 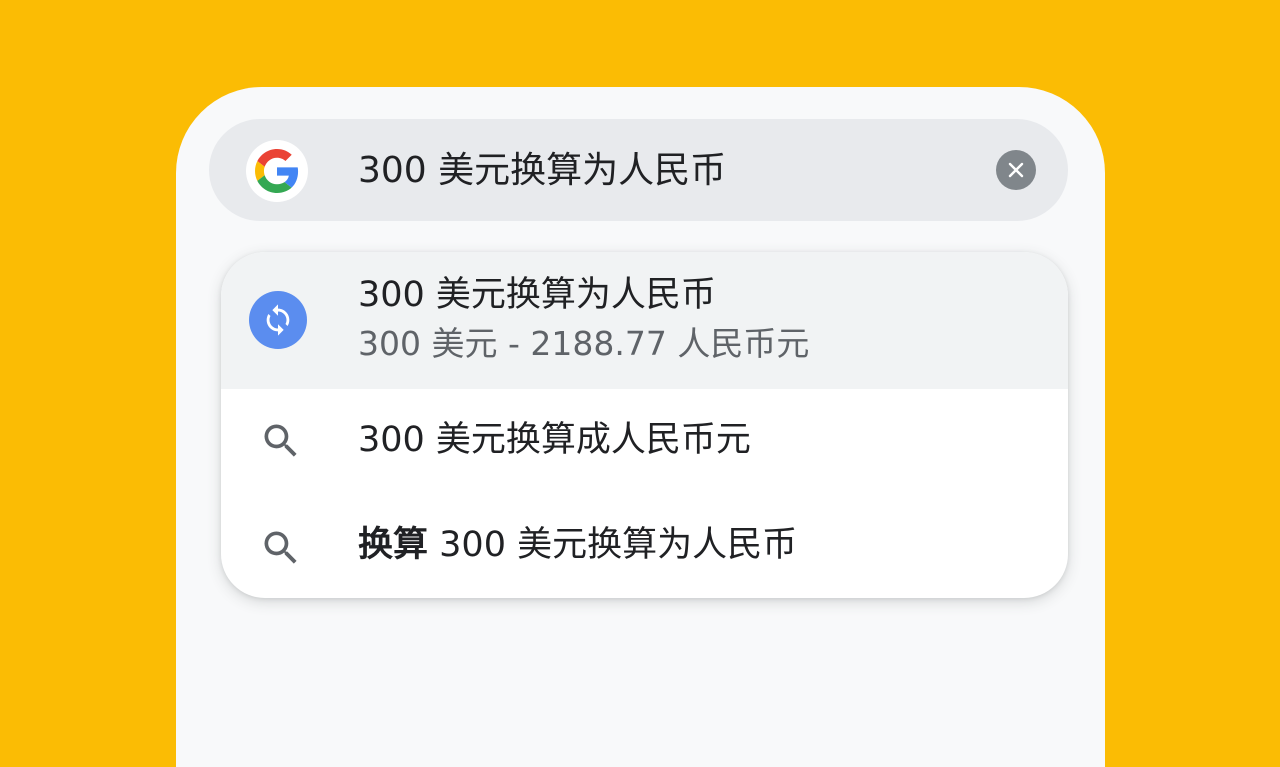 I want to click on clear-button, so click(x=1016, y=170).